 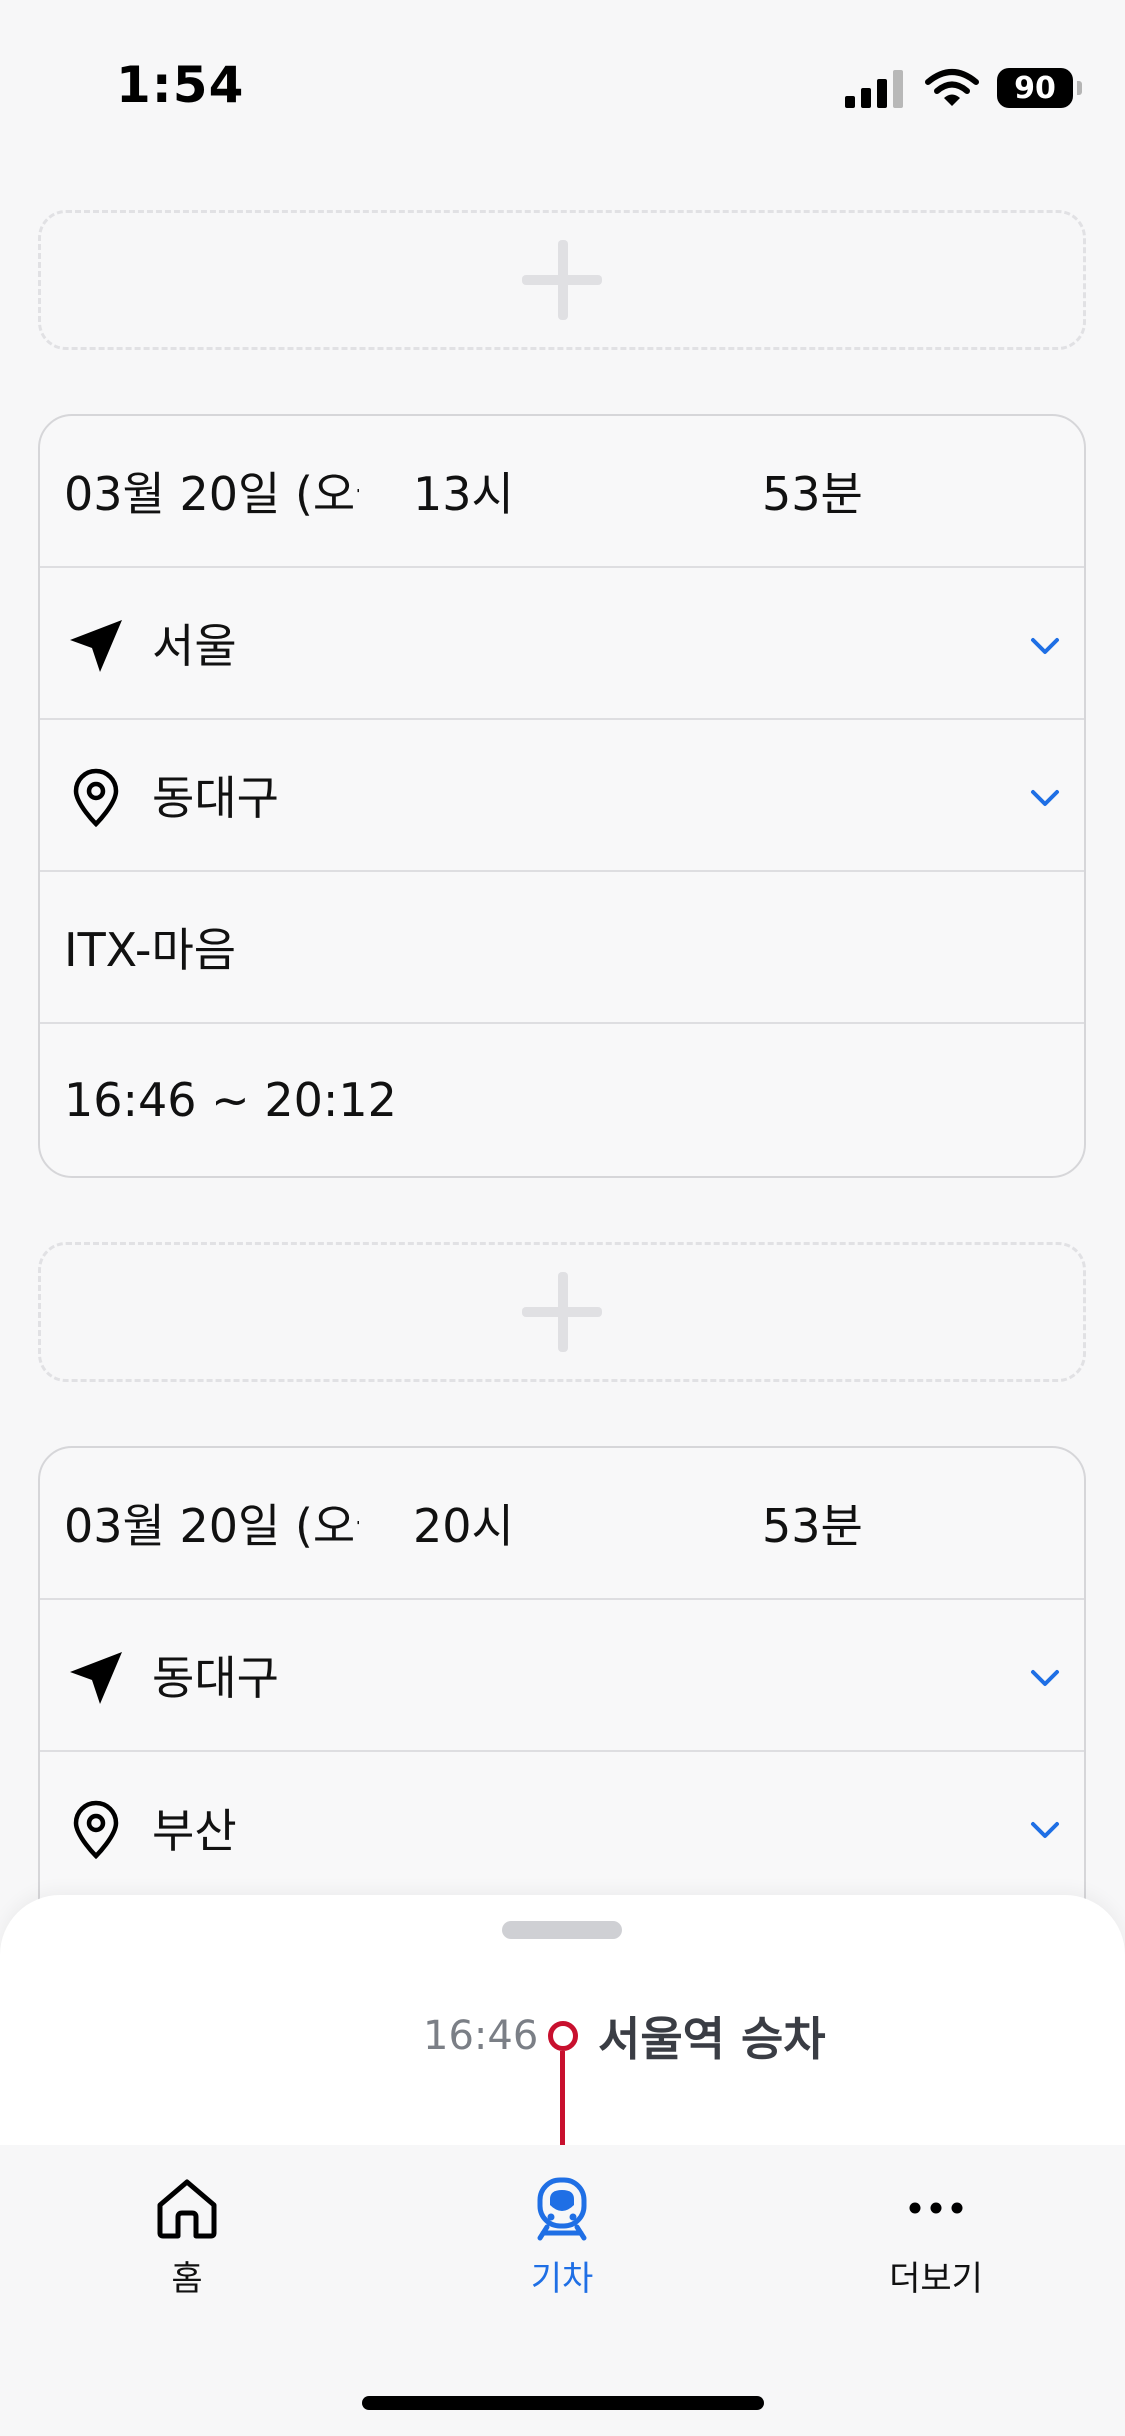 I want to click on date-time-row: 03월 20일 (오늘 20시 53분, so click(x=562, y=1524).